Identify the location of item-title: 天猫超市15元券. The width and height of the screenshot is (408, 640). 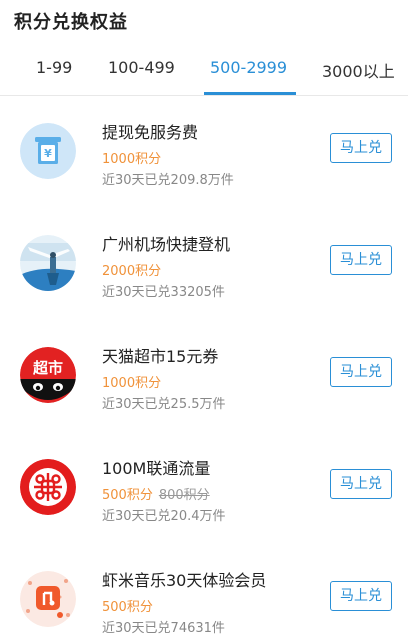
(160, 356).